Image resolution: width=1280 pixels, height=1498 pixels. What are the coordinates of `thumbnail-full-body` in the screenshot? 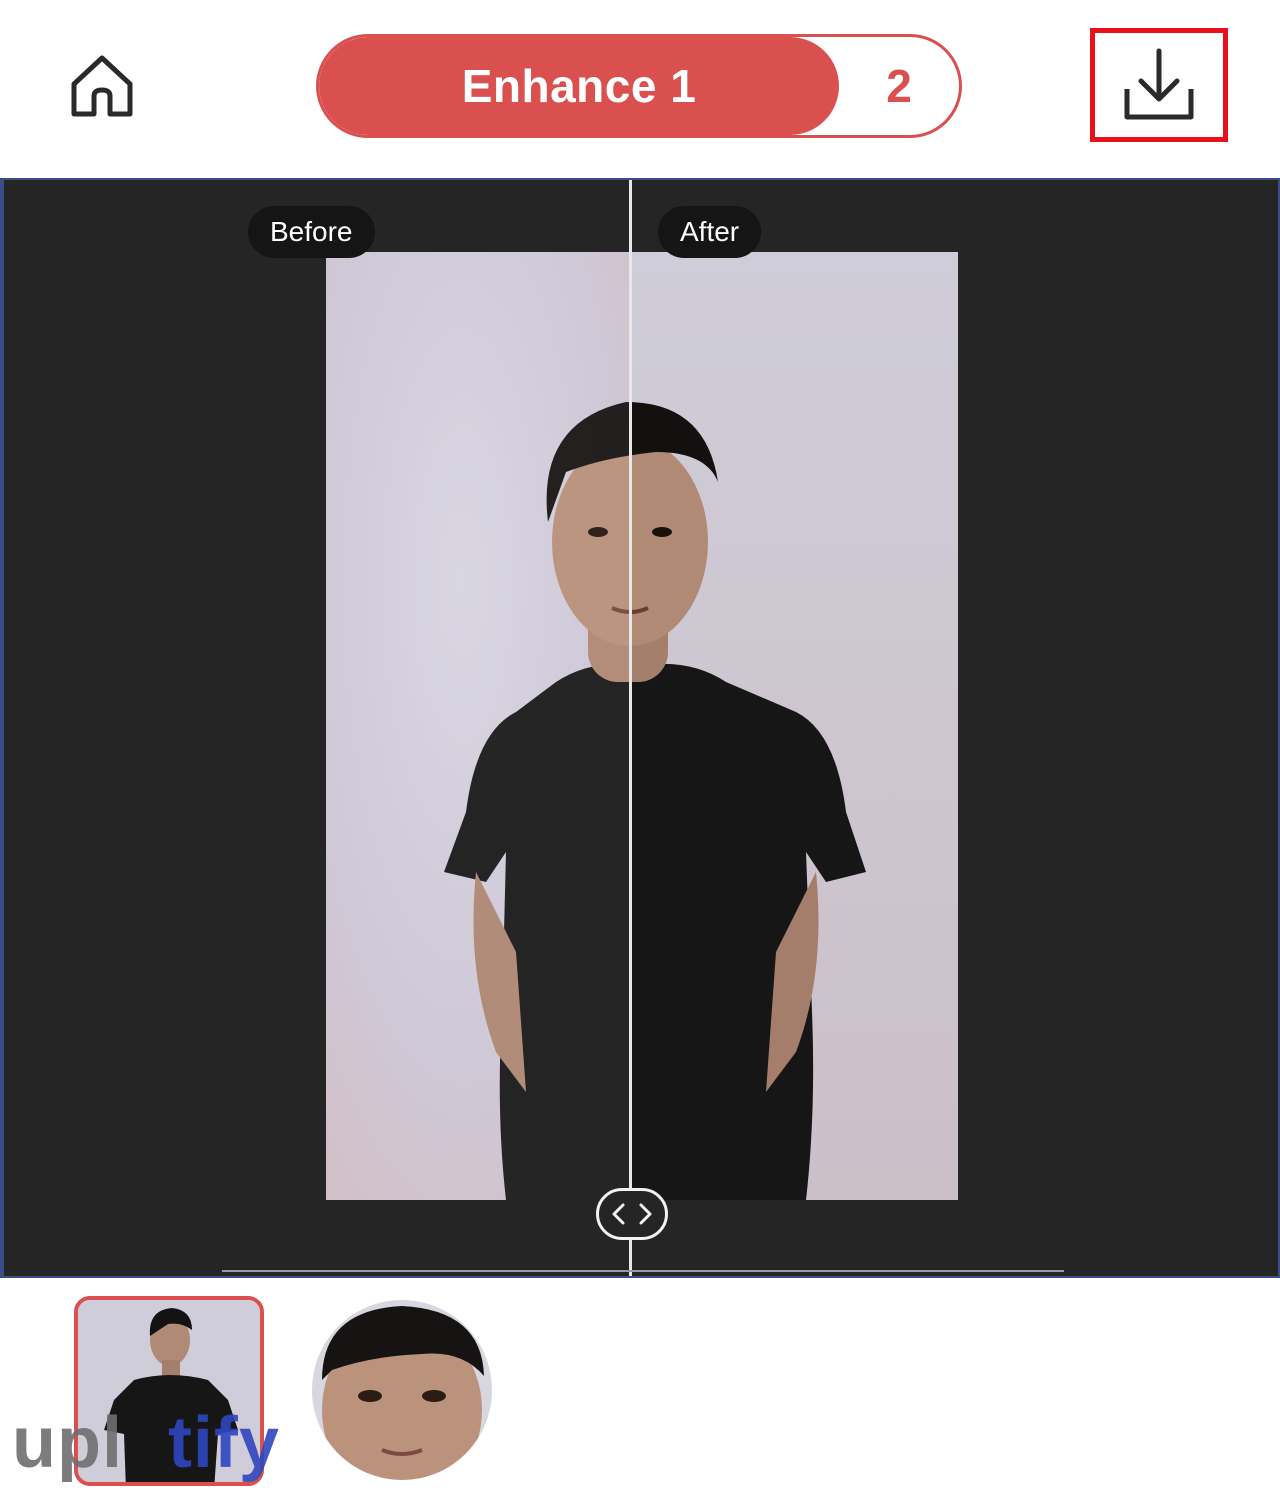 It's located at (169, 1391).